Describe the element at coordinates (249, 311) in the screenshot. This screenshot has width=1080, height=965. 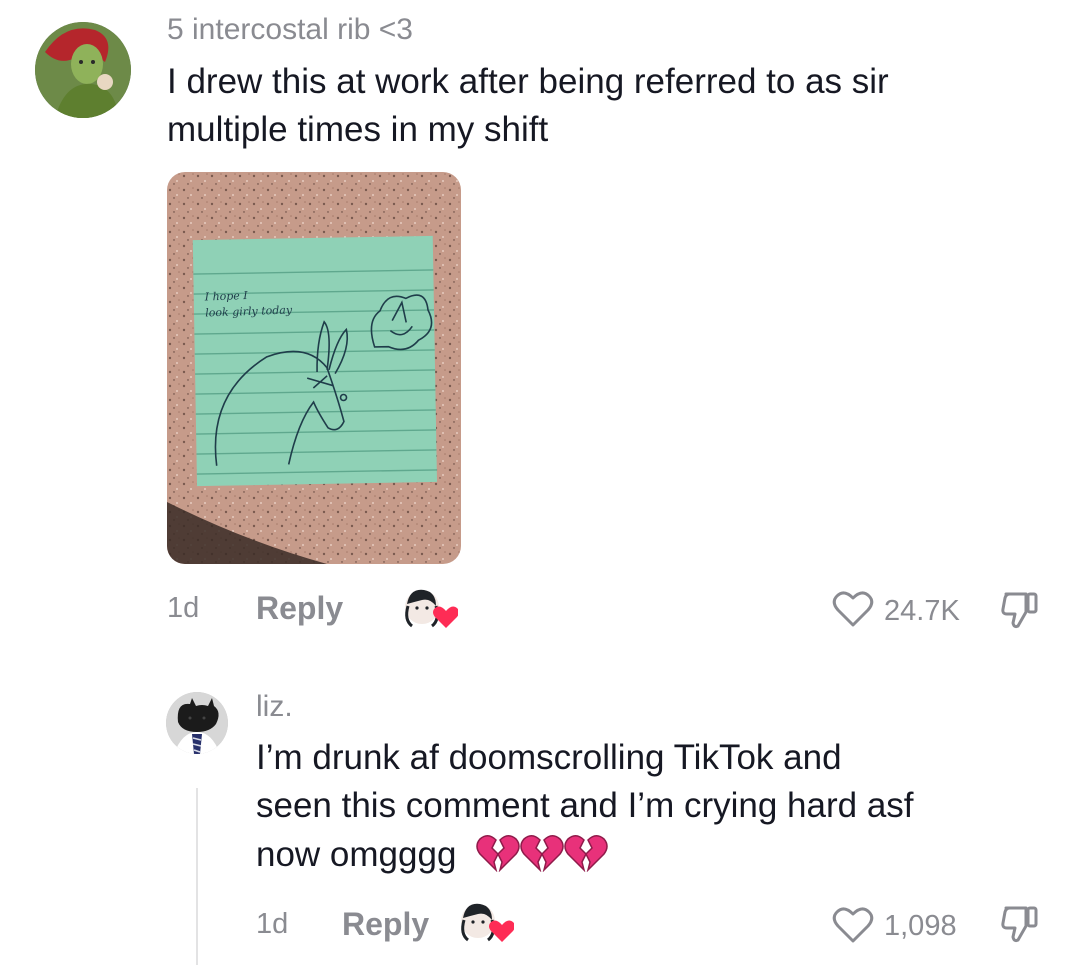
I see `note-handwriting-line: look girly today` at that location.